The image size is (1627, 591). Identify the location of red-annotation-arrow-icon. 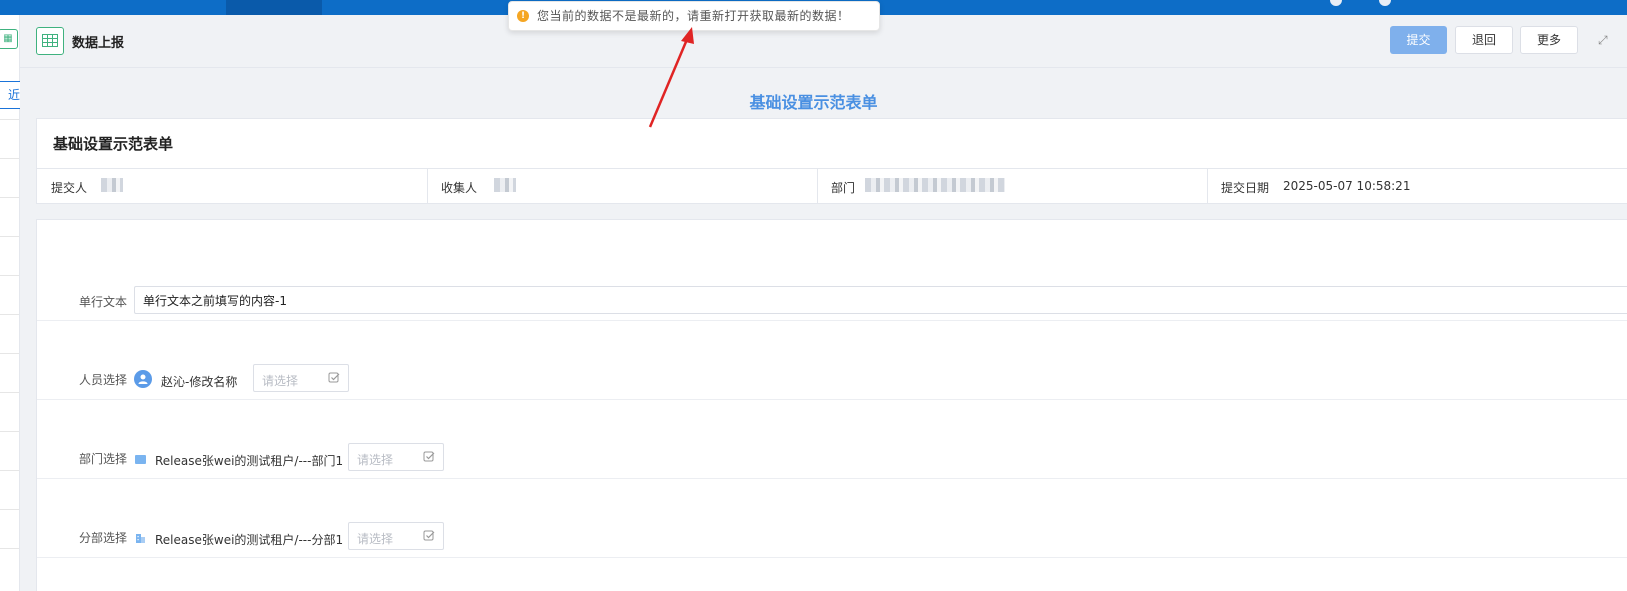
(671, 77).